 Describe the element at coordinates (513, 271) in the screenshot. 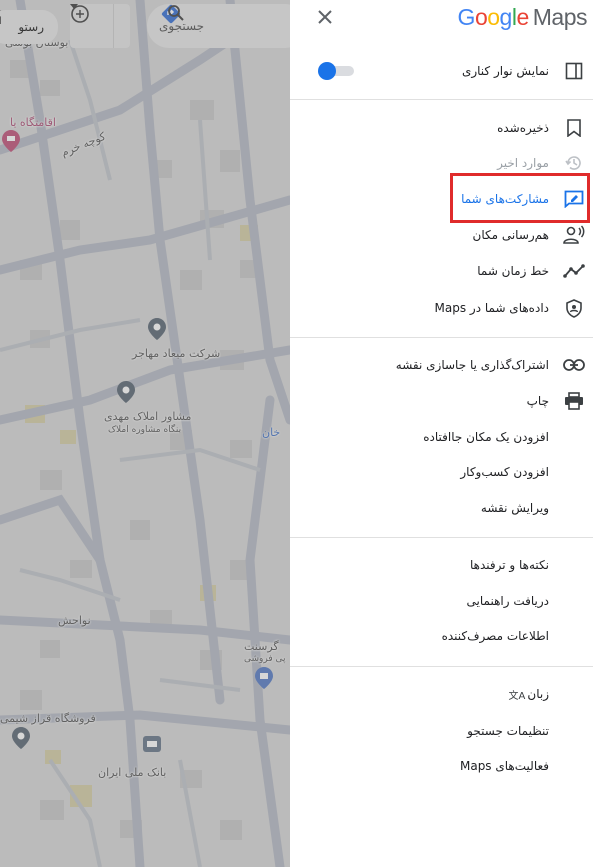

I see `timeline-label: خط زمان شما` at that location.